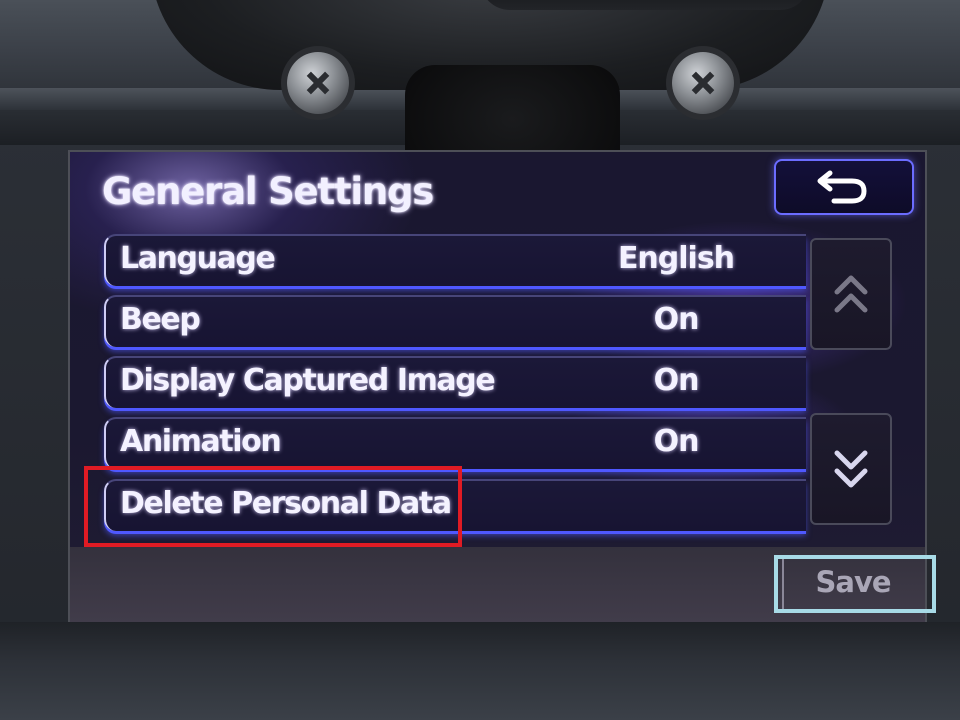 The width and height of the screenshot is (960, 720). Describe the element at coordinates (273, 506) in the screenshot. I see `highlight-box-delete-personal-data` at that location.